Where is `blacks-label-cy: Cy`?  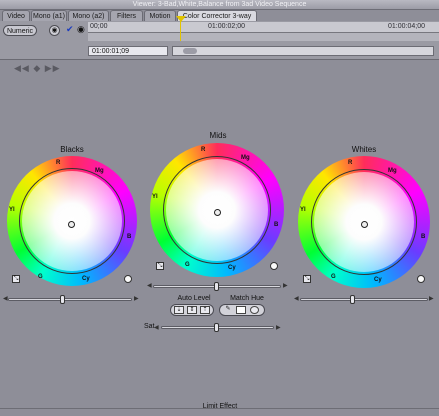 blacks-label-cy: Cy is located at coordinates (86, 279).